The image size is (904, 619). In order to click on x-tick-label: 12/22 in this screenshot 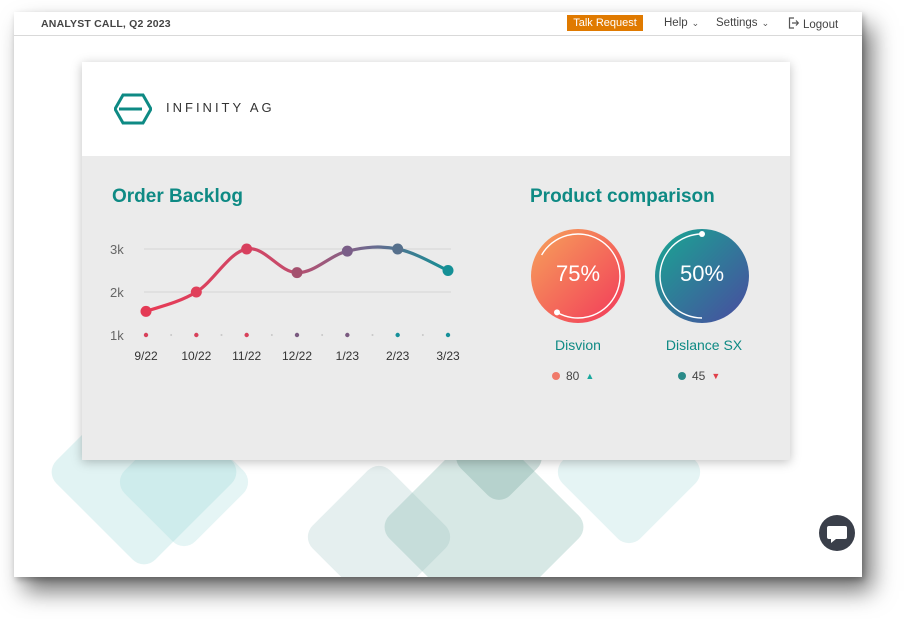, I will do `click(297, 356)`.